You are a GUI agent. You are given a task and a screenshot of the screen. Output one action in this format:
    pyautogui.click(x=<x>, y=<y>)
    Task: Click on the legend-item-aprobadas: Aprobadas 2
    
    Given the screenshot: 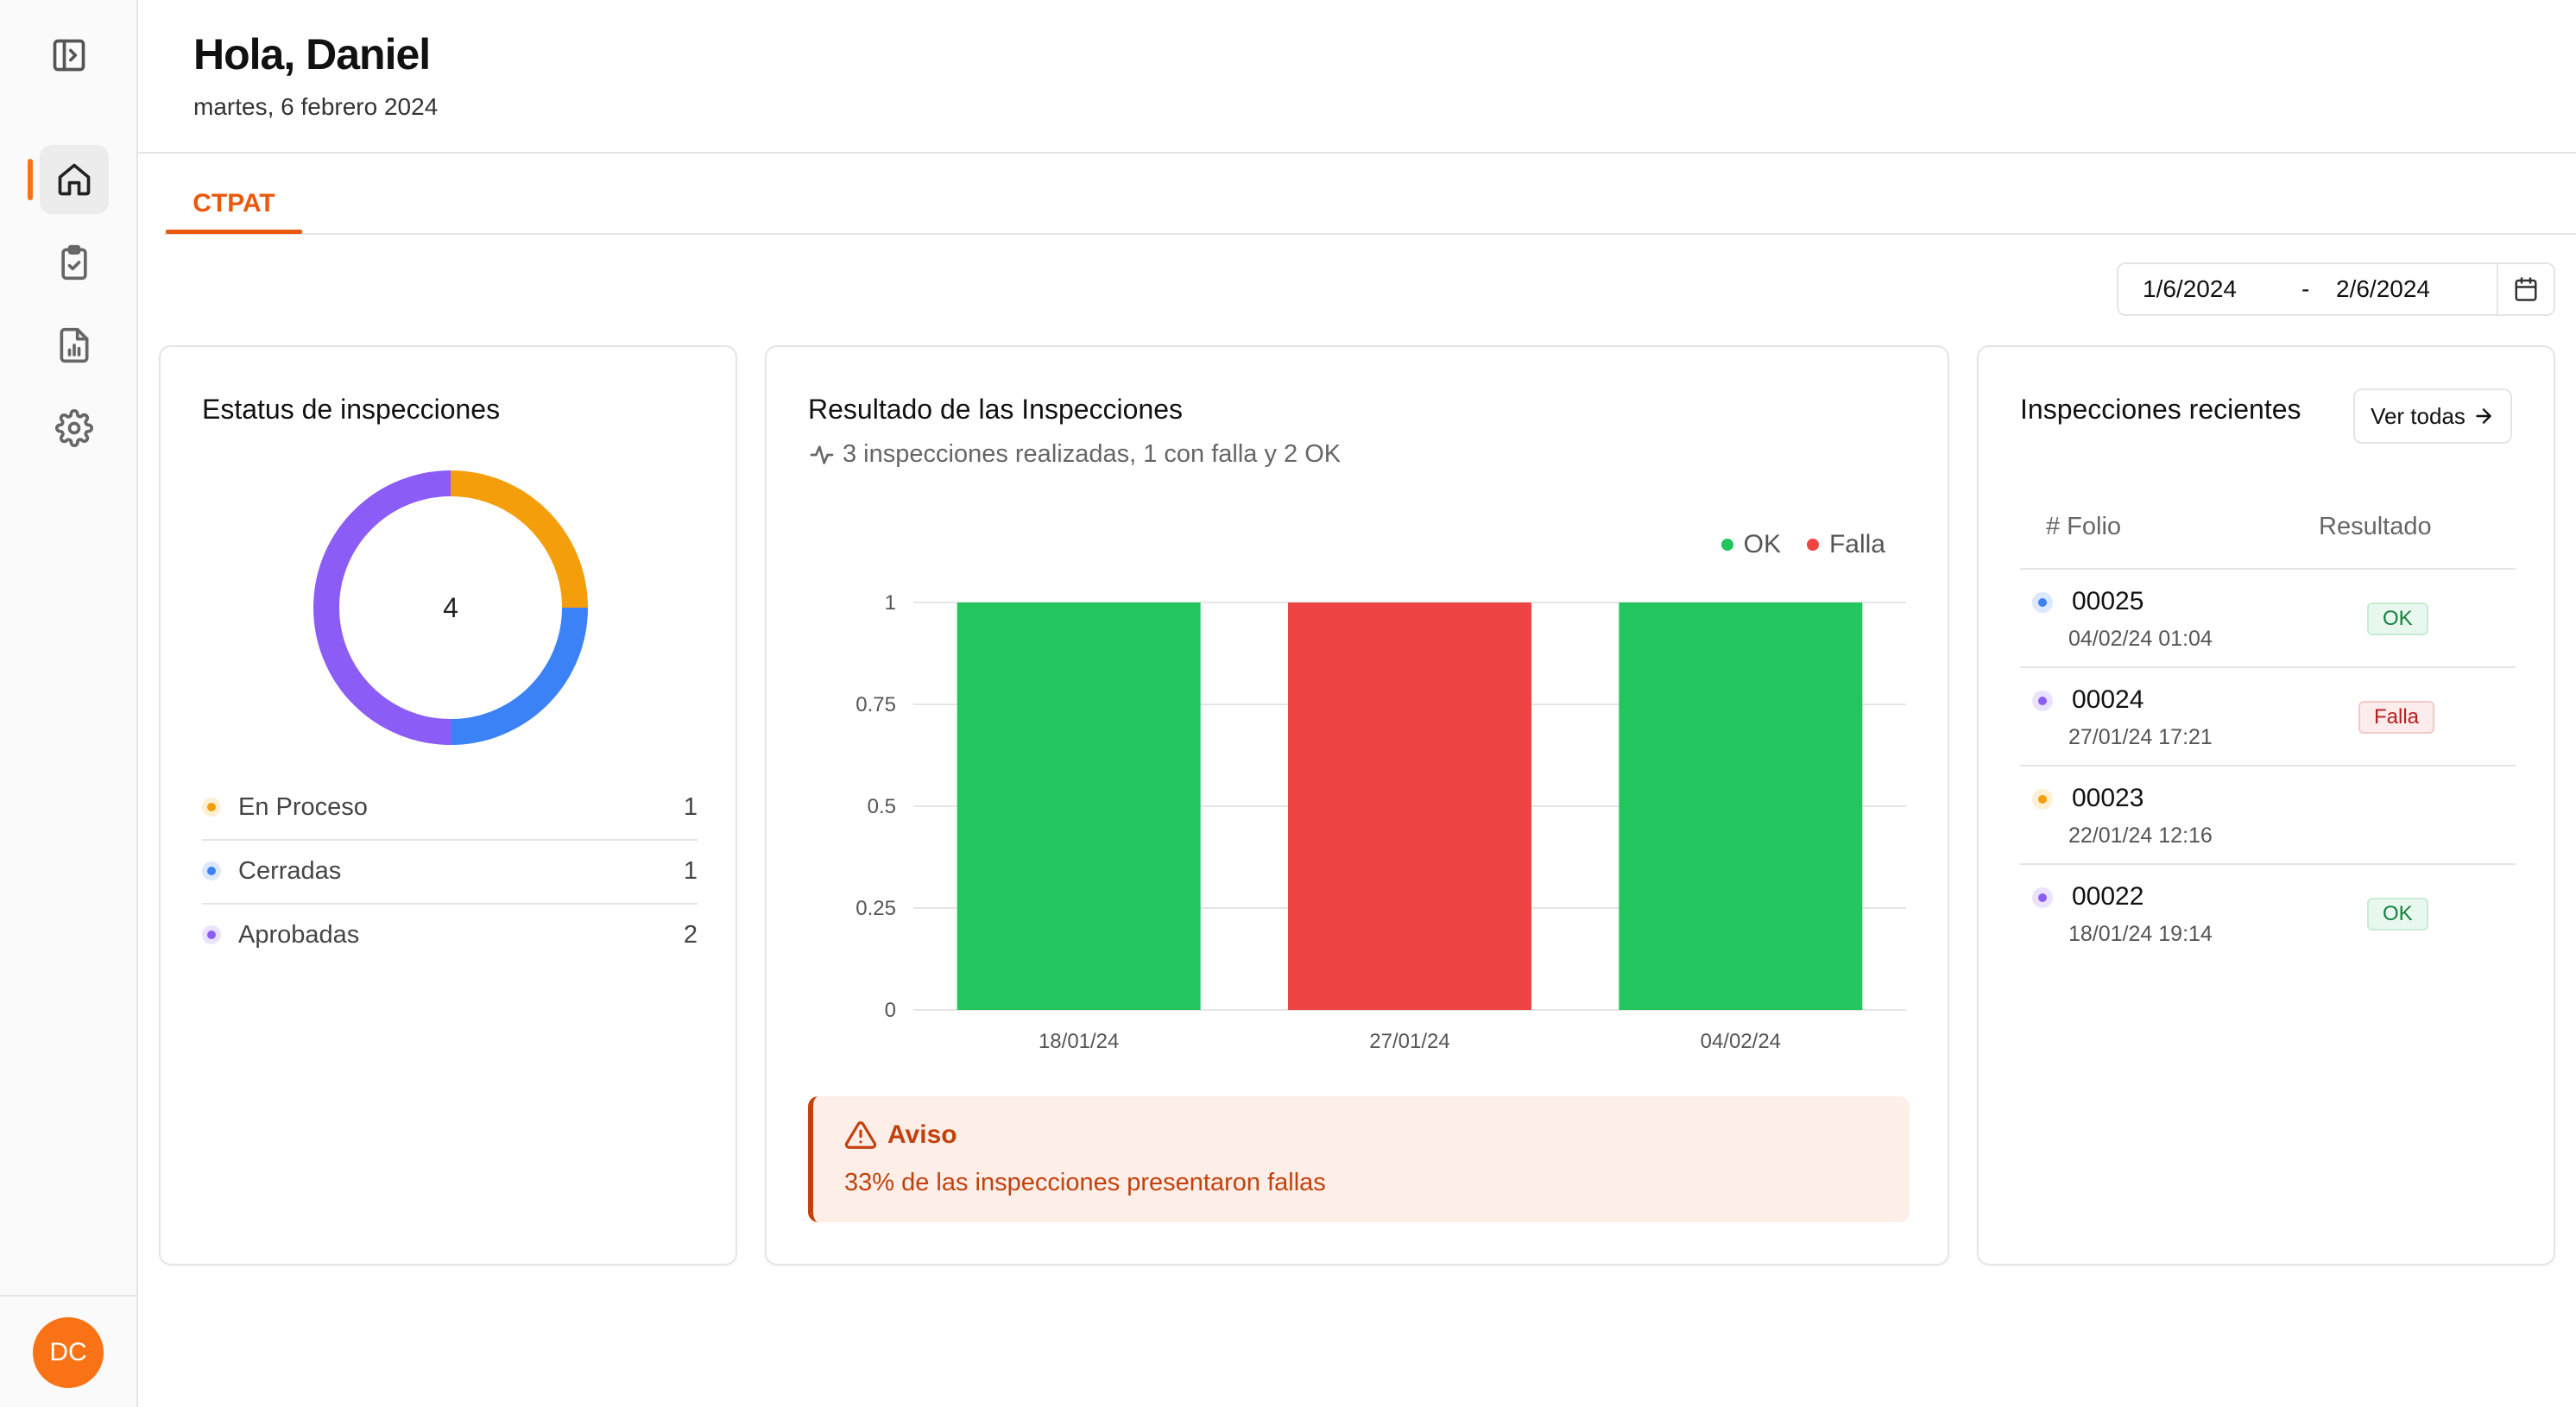 What is the action you would take?
    pyautogui.click(x=450, y=935)
    